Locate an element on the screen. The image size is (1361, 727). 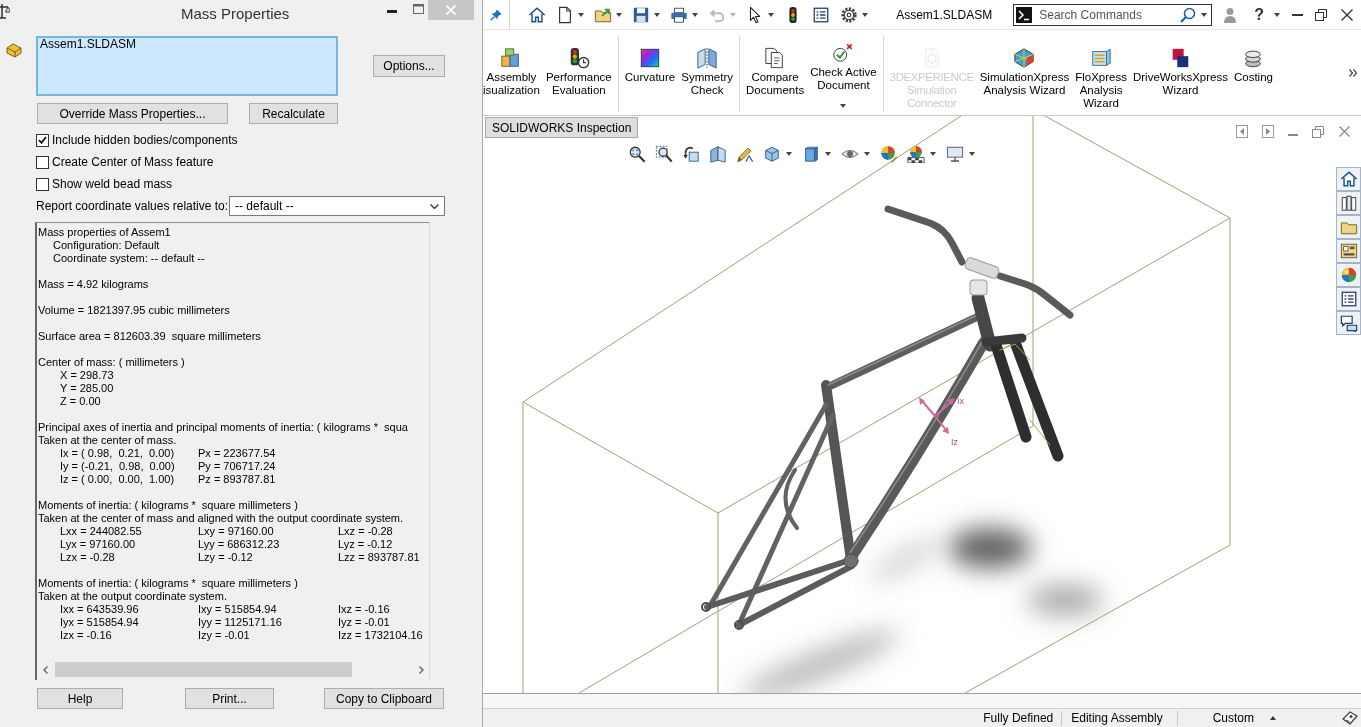
result-line: Mass properties of Assem1 is located at coordinates (104, 232).